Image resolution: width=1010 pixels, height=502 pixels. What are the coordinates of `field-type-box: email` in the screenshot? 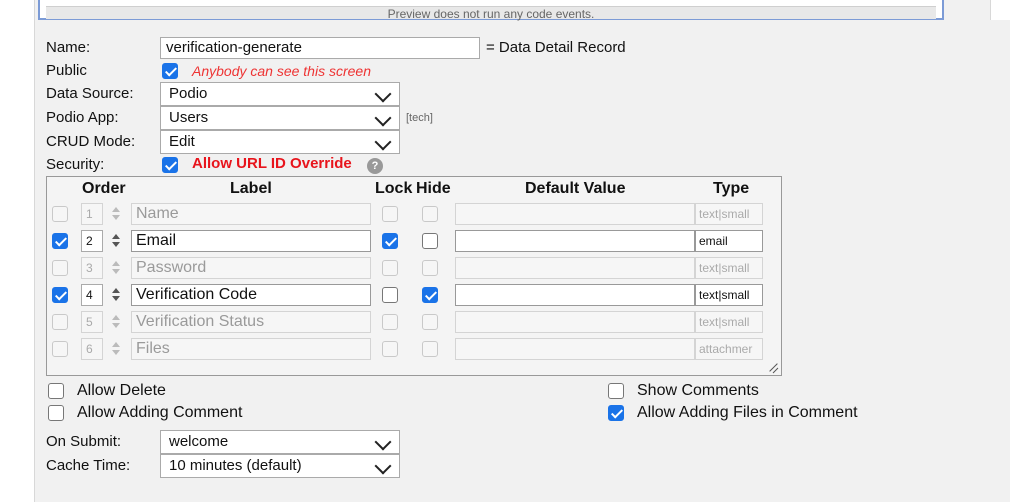 It's located at (729, 241).